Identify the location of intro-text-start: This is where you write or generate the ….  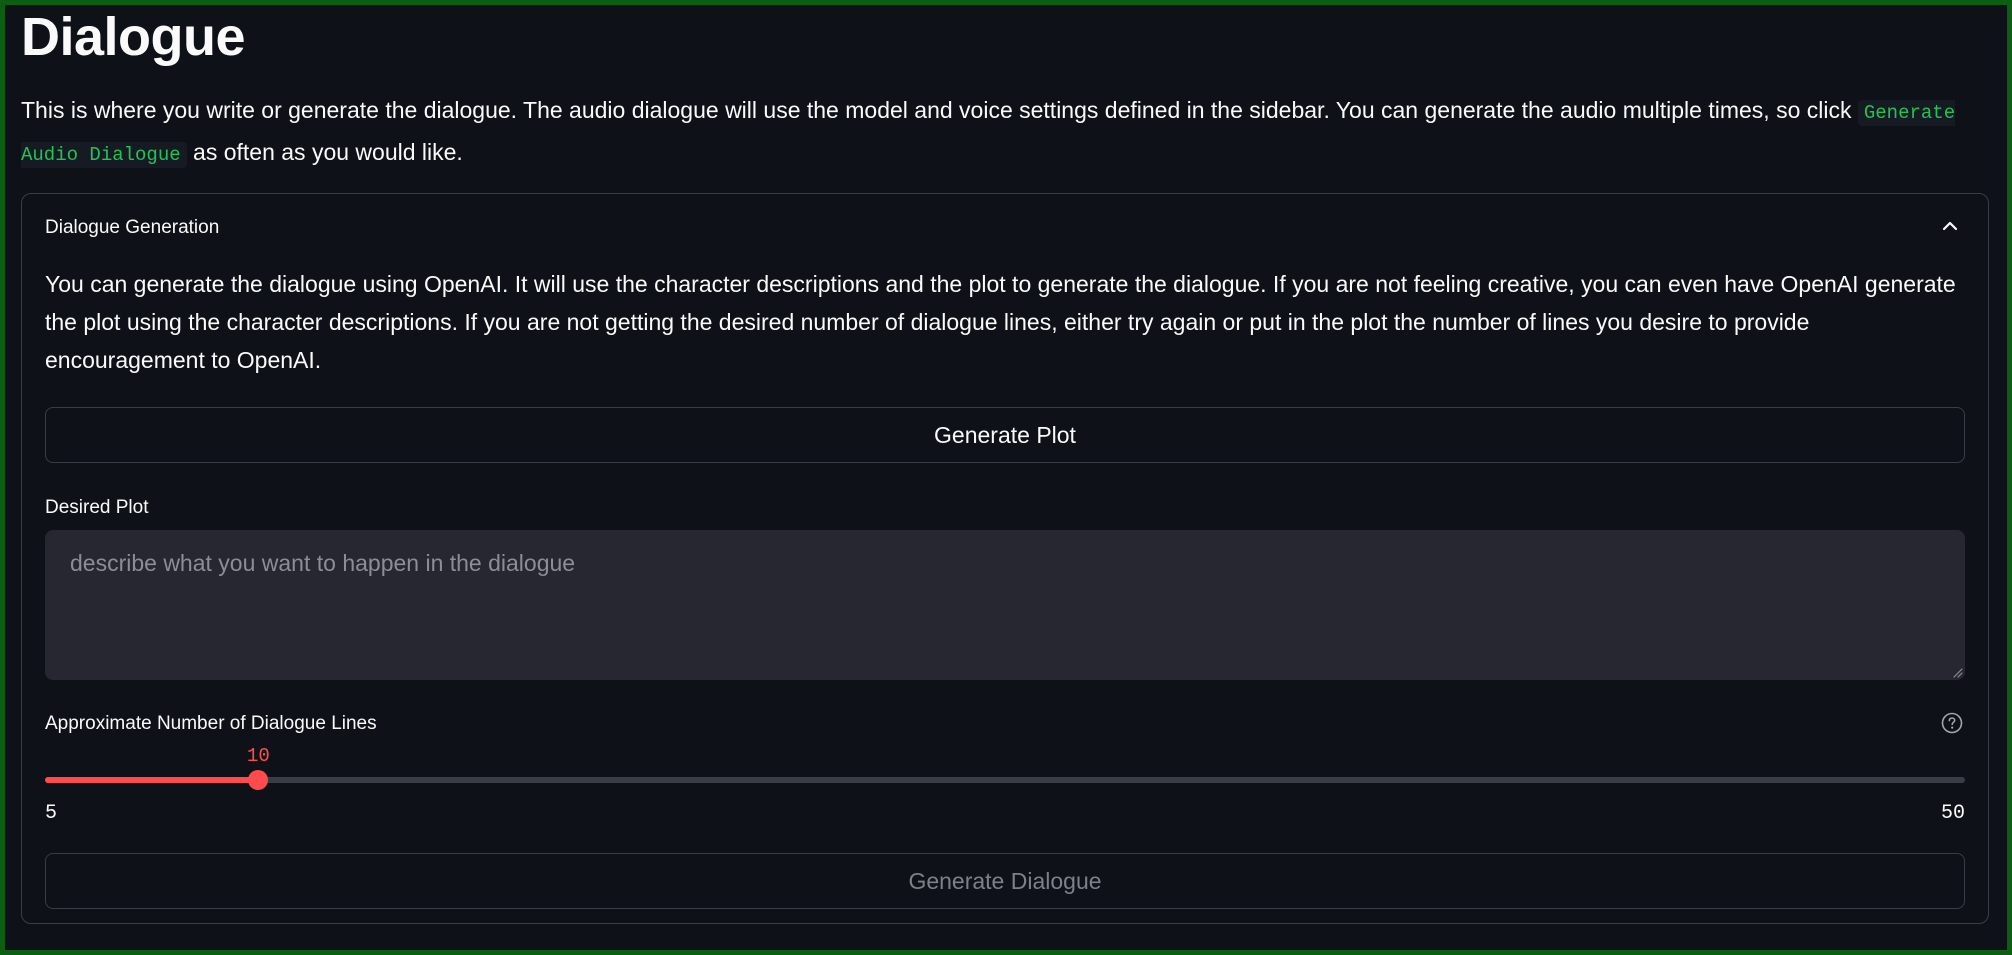
(939, 110).